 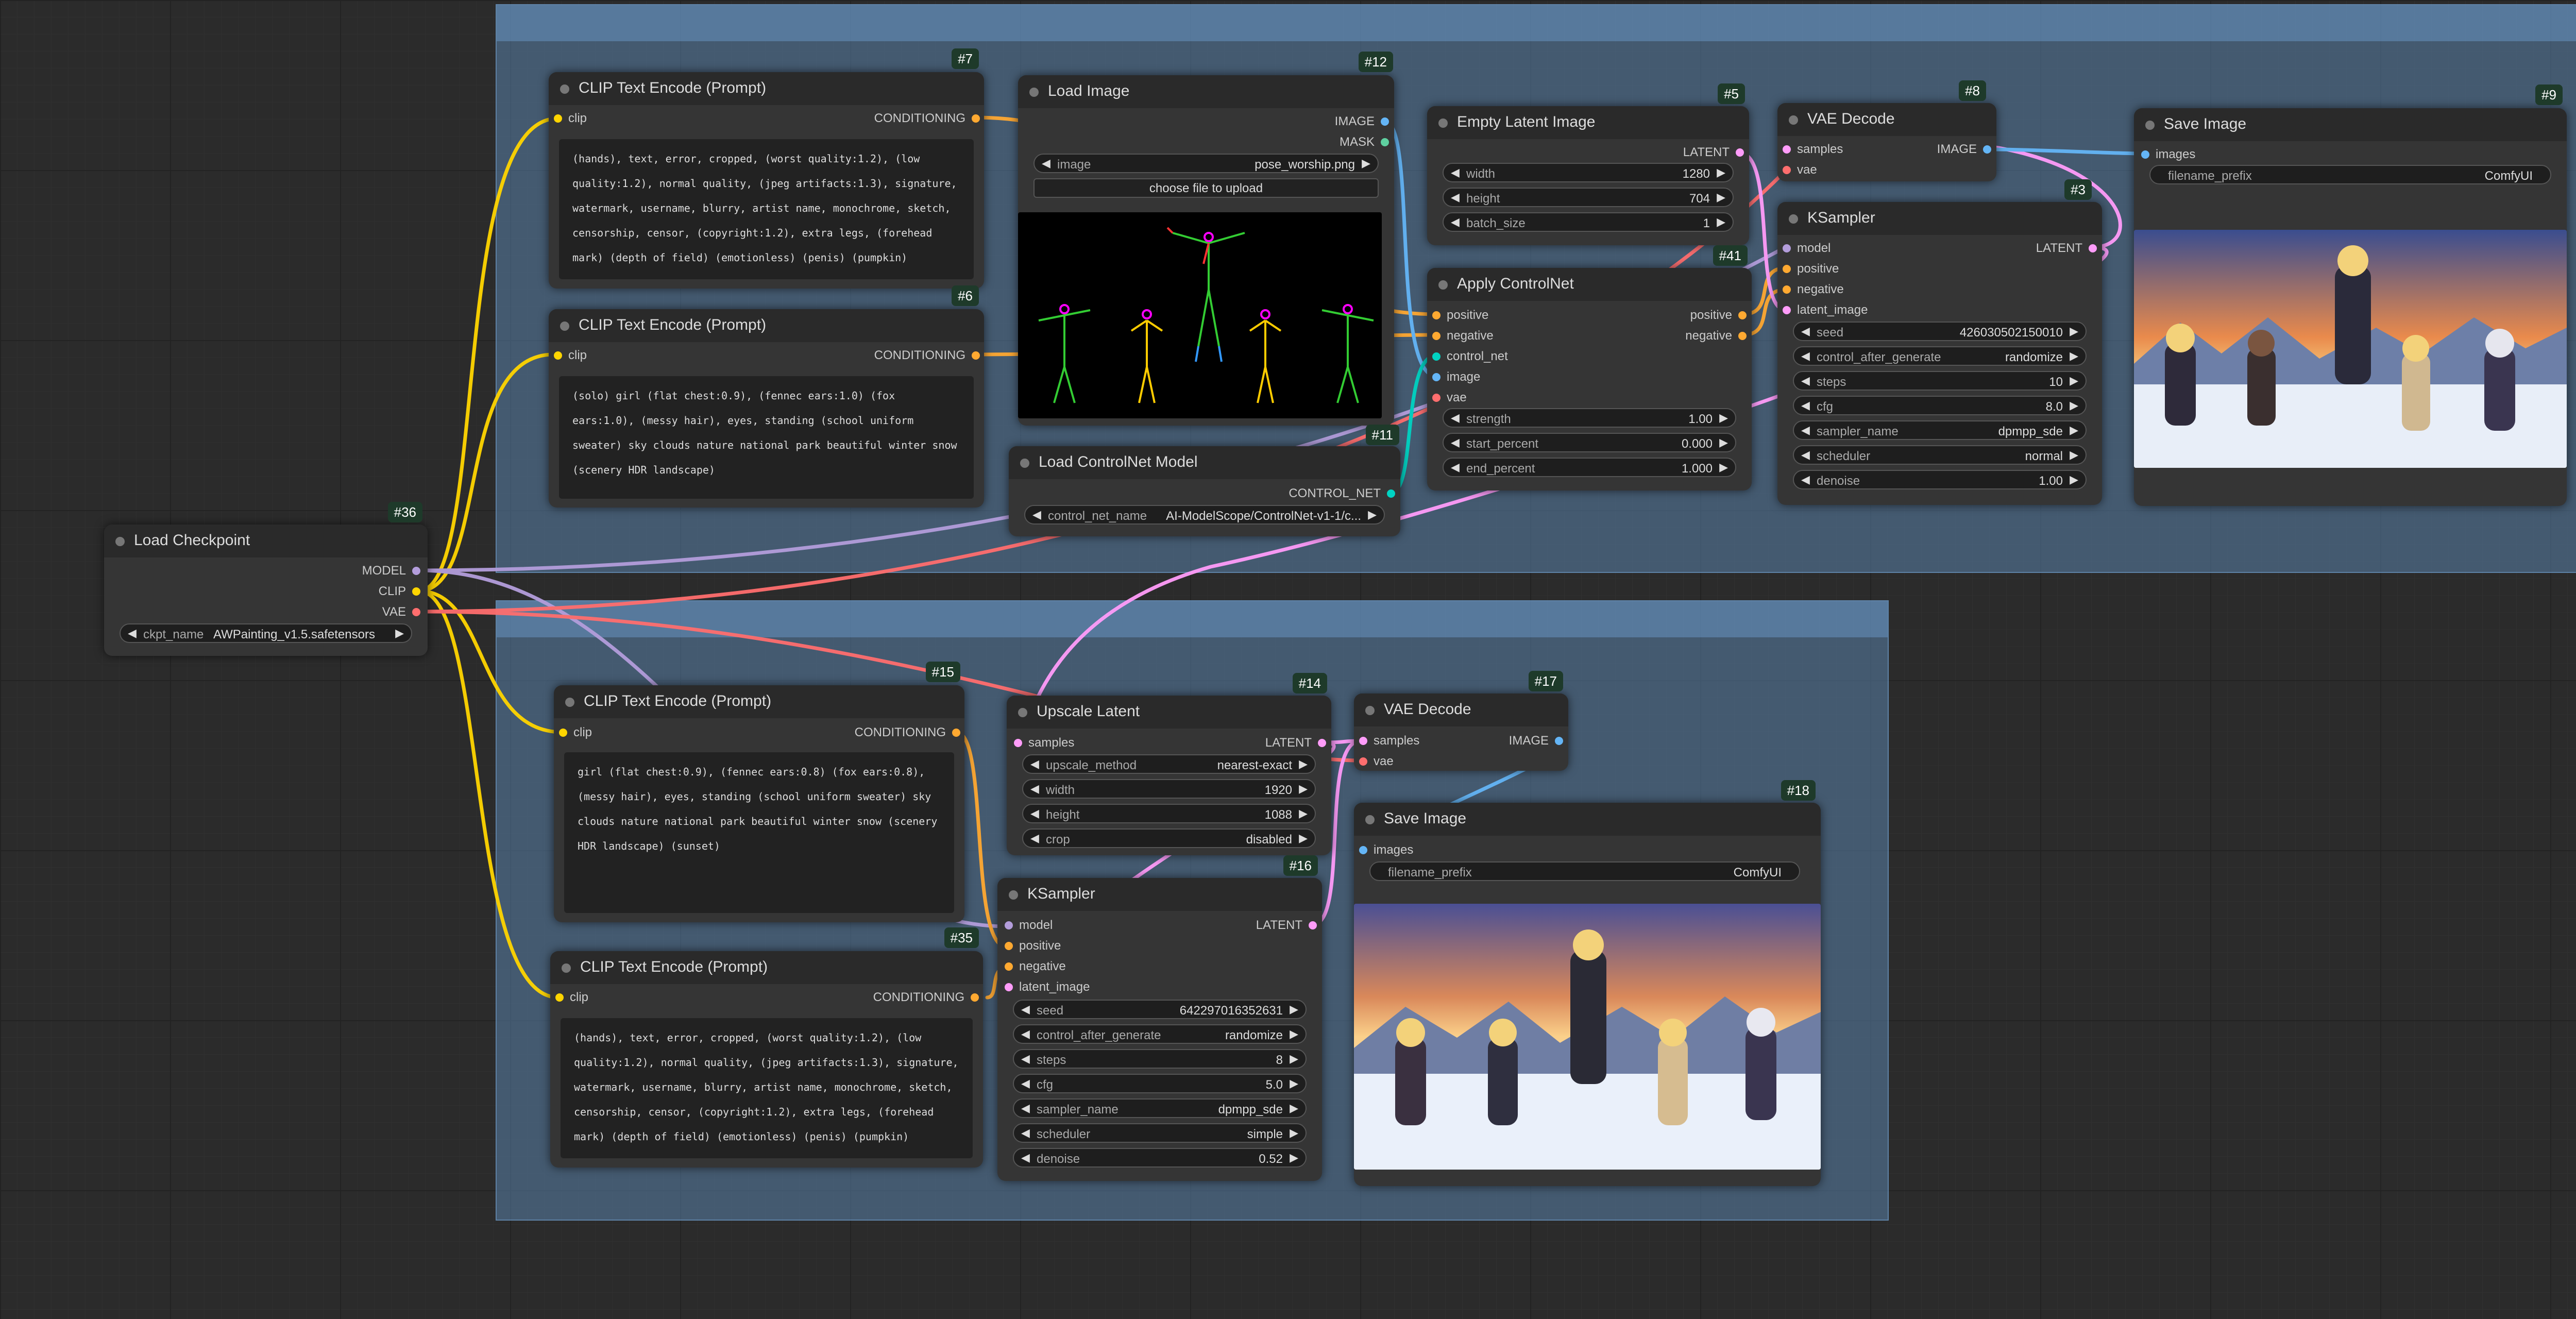 I want to click on ckpt-name-combo: ◀ ckpt_name AWPainting_v1.5.safetensors ▶, so click(x=266, y=633).